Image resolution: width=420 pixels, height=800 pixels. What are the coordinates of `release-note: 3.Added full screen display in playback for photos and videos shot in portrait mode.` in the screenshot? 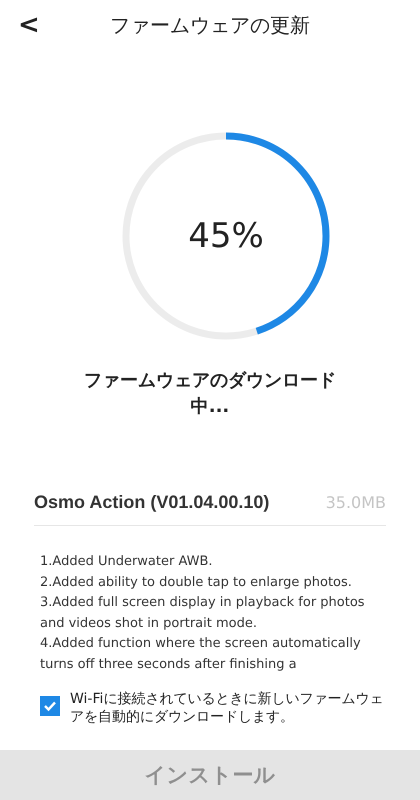 It's located at (203, 613).